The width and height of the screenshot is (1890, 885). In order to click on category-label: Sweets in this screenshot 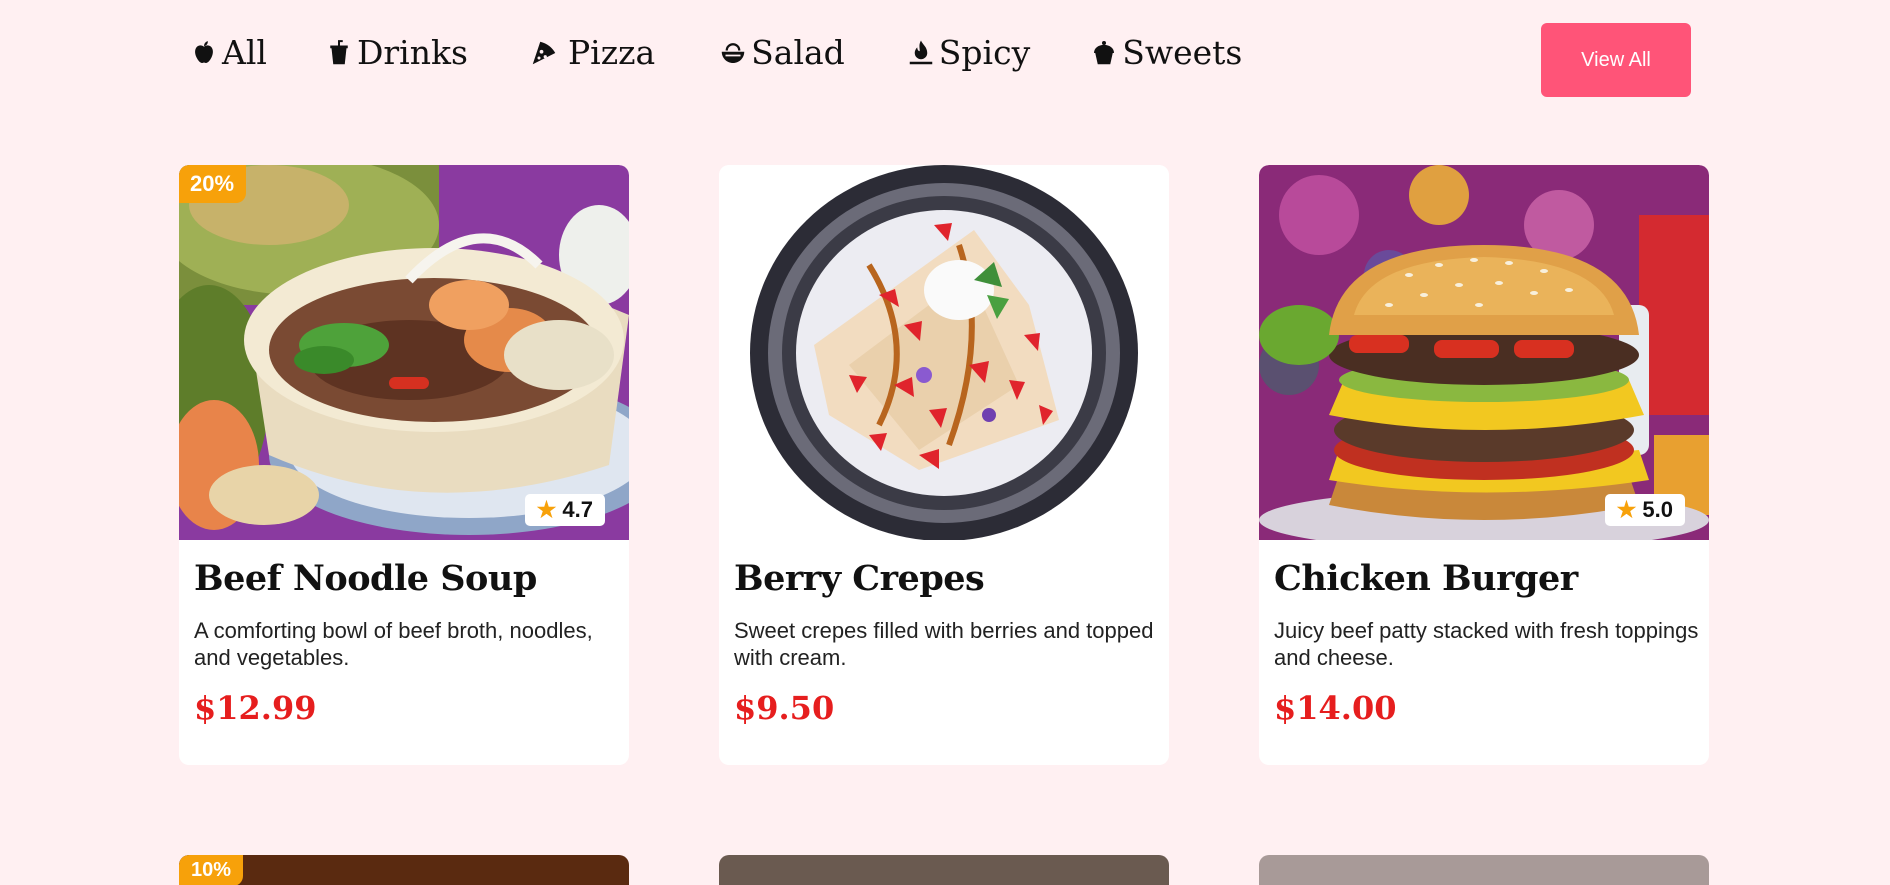, I will do `click(1182, 52)`.